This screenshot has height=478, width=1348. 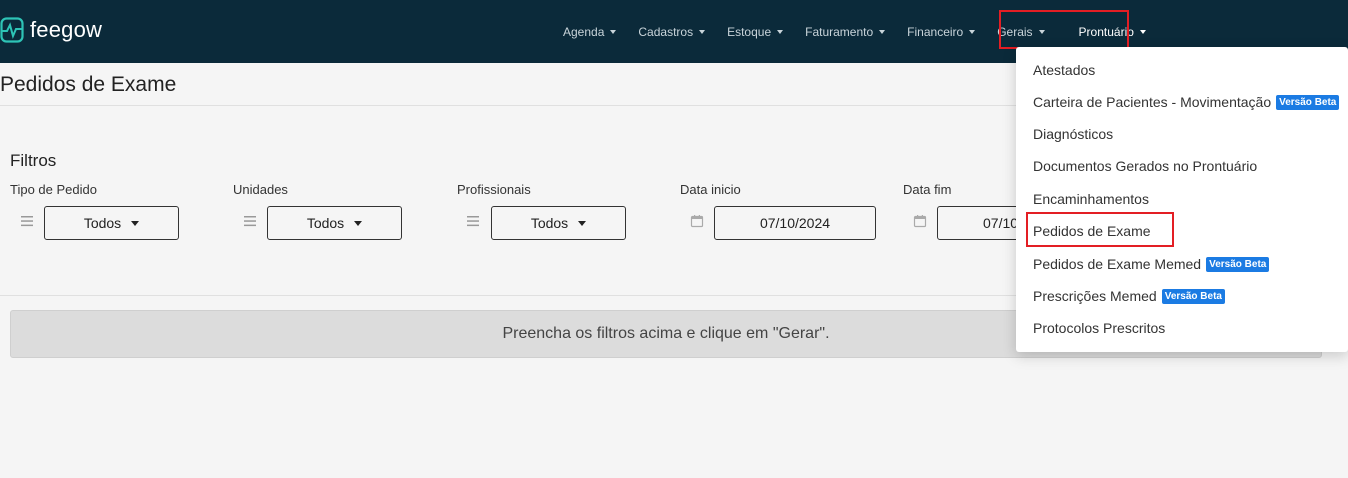 What do you see at coordinates (494, 189) in the screenshot?
I see `profissionais-label: Profissionais` at bounding box center [494, 189].